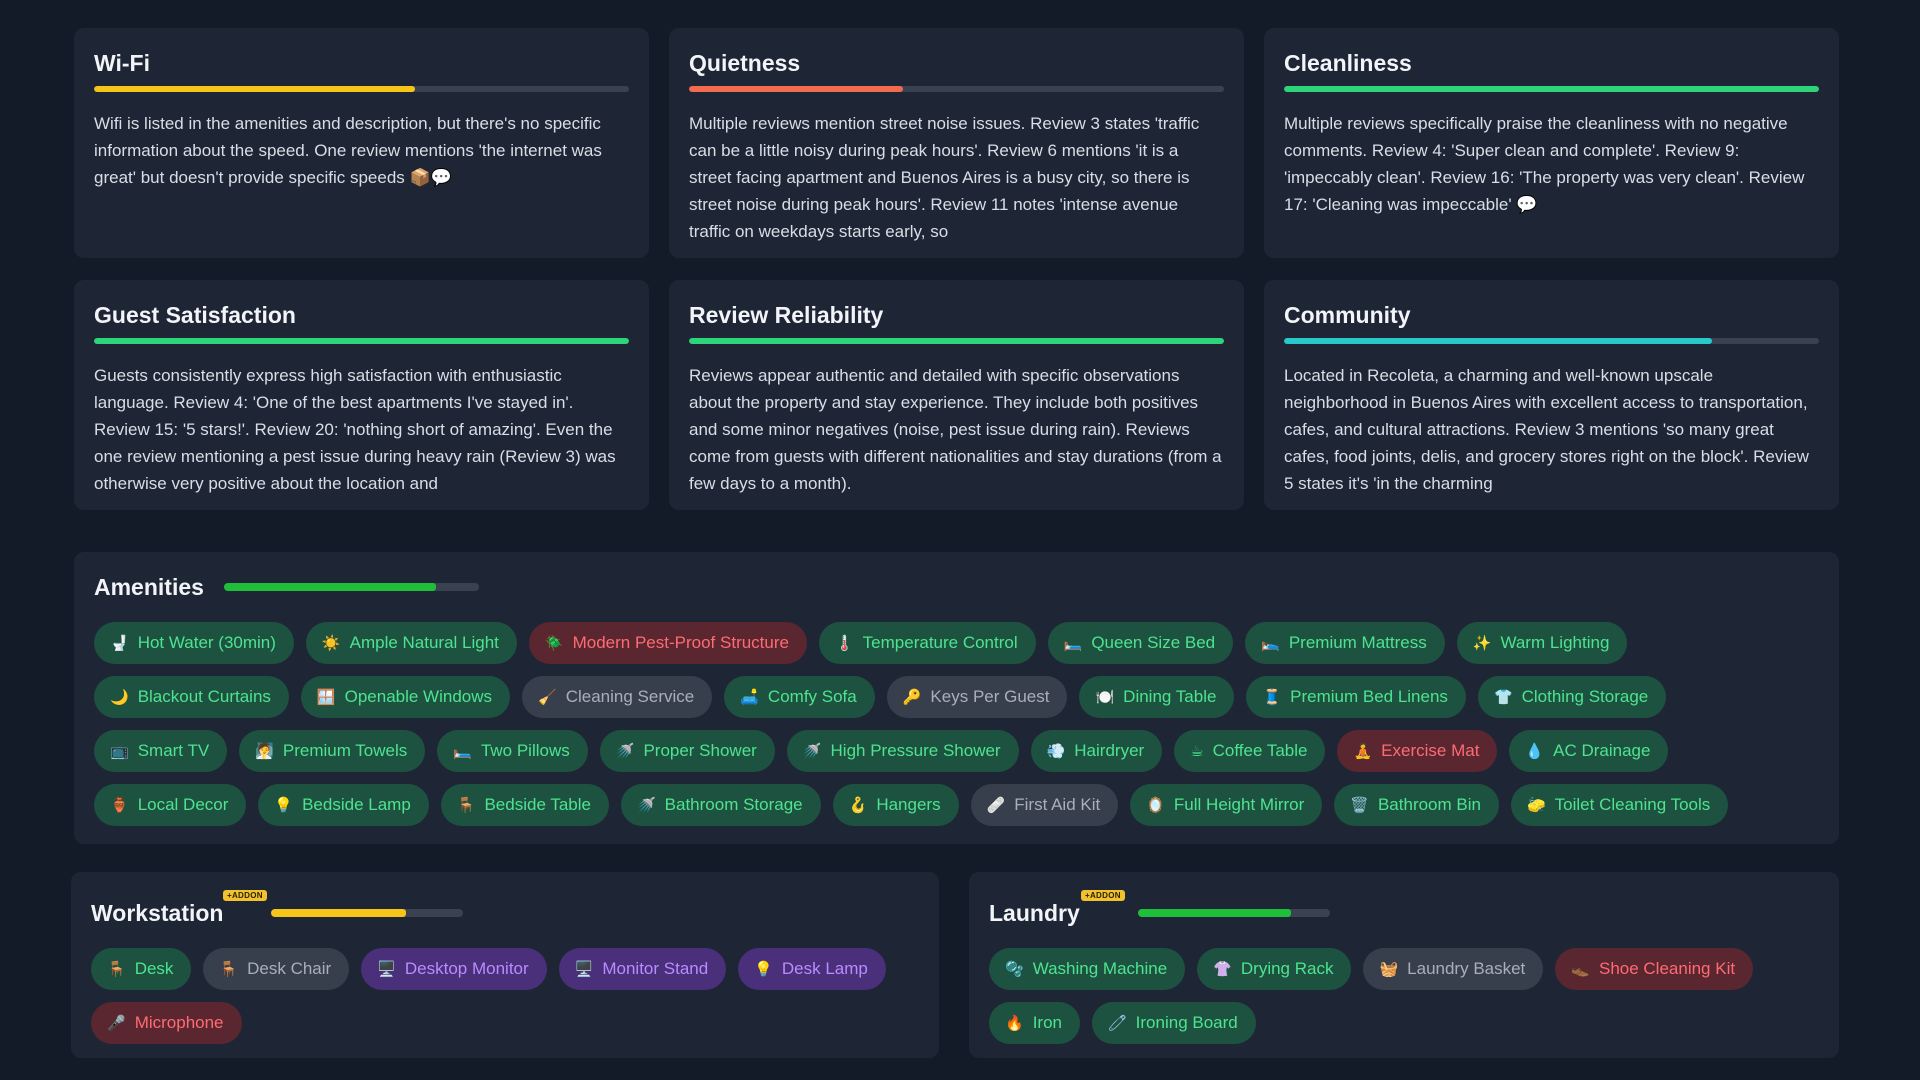  I want to click on amenity-chip-bathroom-storage: 🚿 Bathroom Storage, so click(720, 805).